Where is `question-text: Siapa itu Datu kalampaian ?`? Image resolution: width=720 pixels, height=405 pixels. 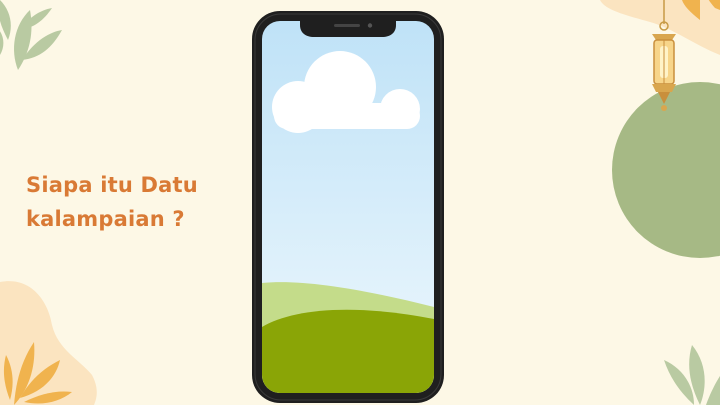 question-text: Siapa itu Datu kalampaian ? is located at coordinates (131, 202).